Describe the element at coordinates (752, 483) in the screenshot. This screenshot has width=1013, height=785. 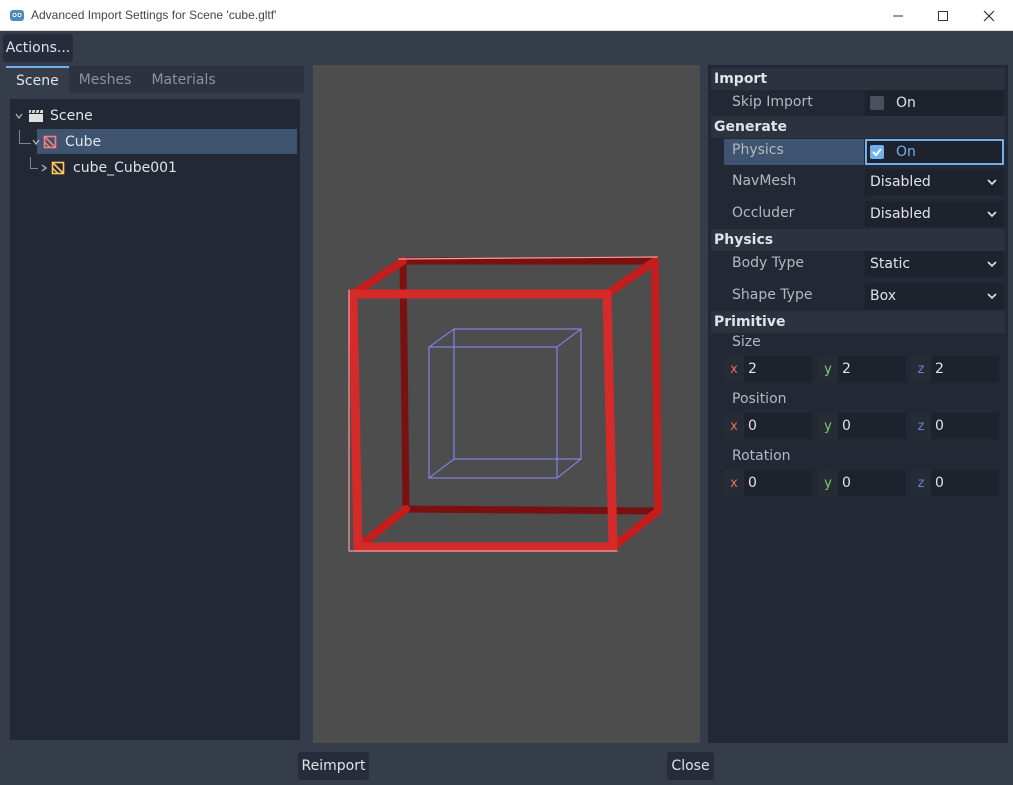
I see `rotation-x-value: 0` at that location.